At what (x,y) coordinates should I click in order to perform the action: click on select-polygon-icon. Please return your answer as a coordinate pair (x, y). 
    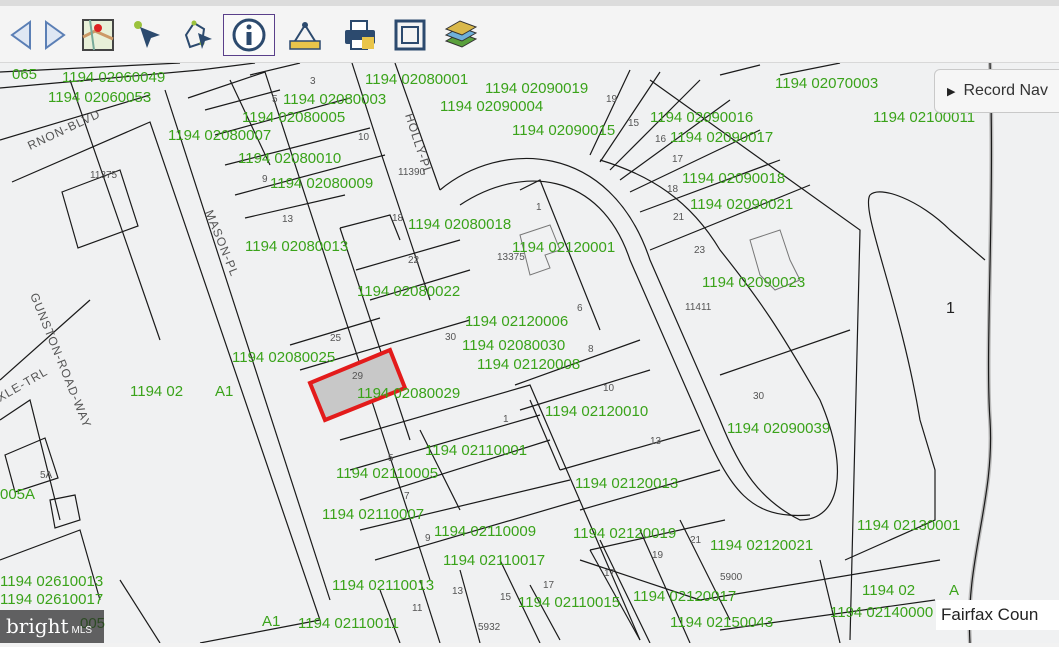
    Looking at the image, I should click on (198, 35).